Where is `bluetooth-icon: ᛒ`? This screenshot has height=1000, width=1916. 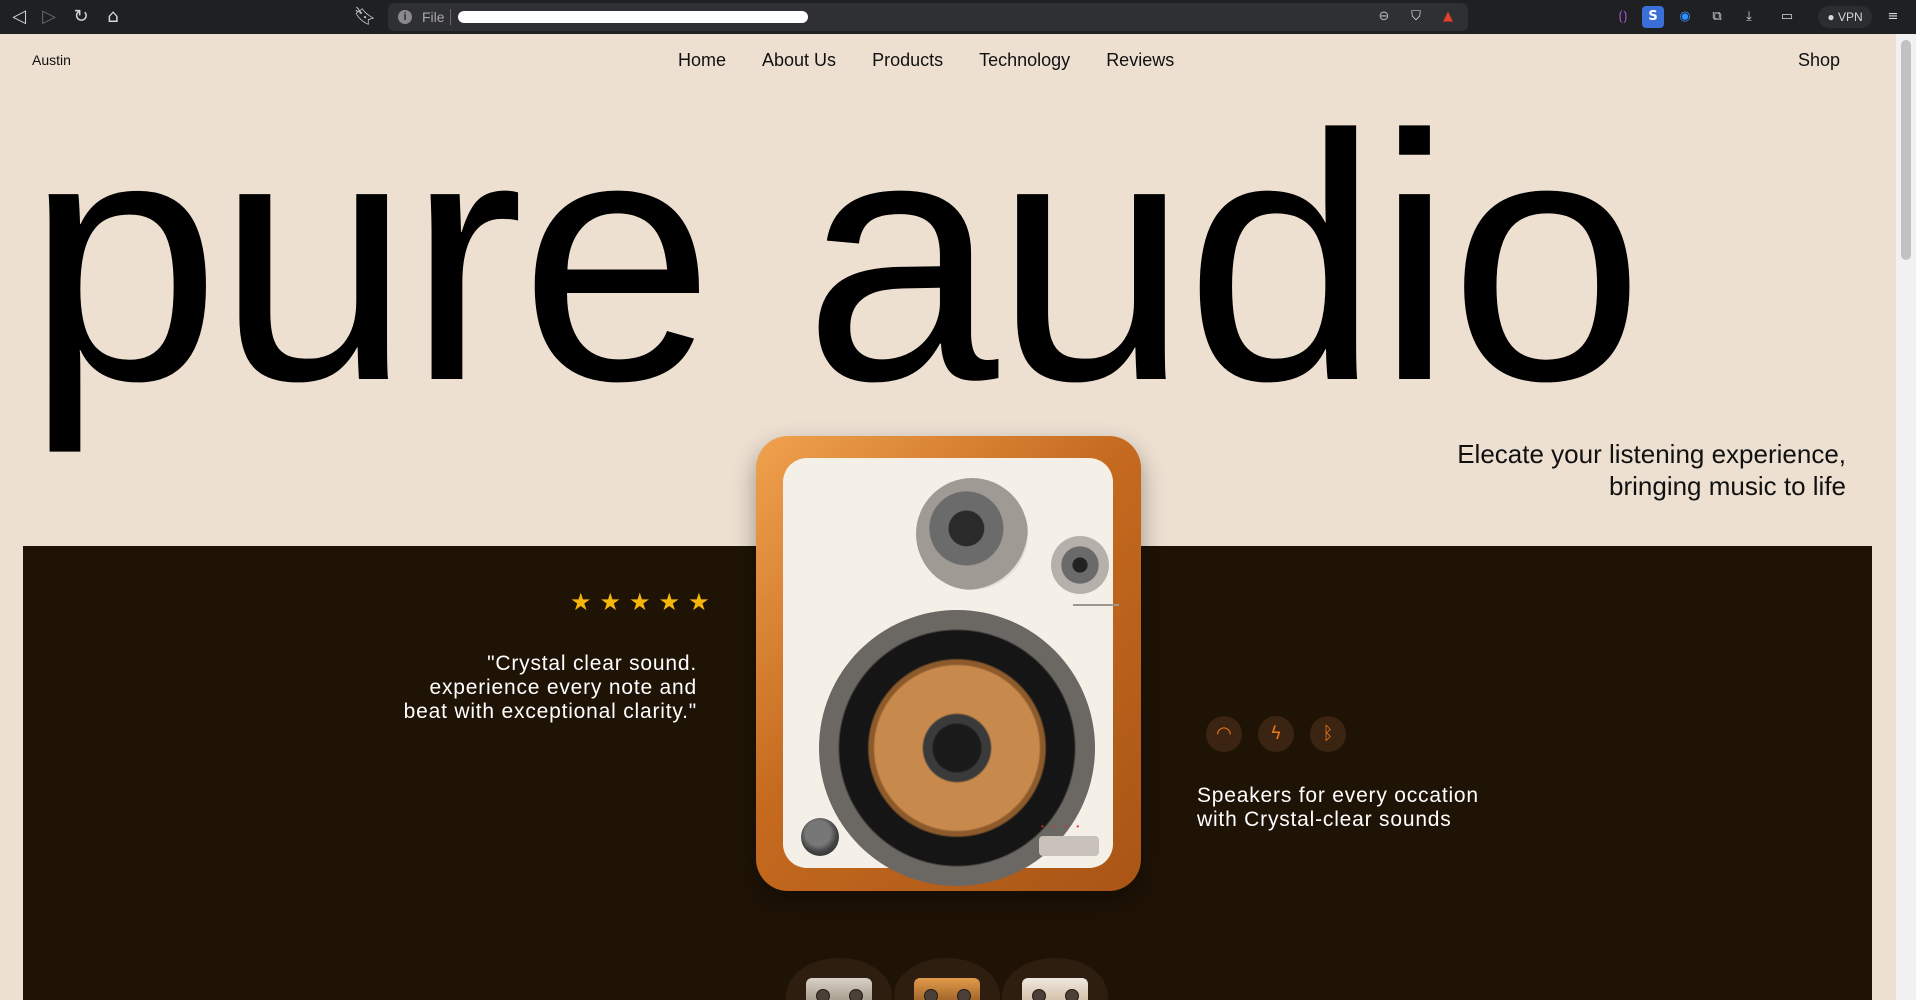 bluetooth-icon: ᛒ is located at coordinates (1328, 734).